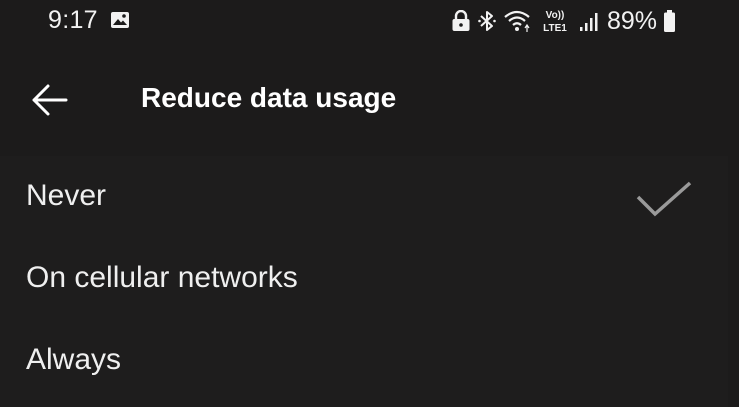  Describe the element at coordinates (162, 277) in the screenshot. I see `option-label: On cellular networks` at that location.